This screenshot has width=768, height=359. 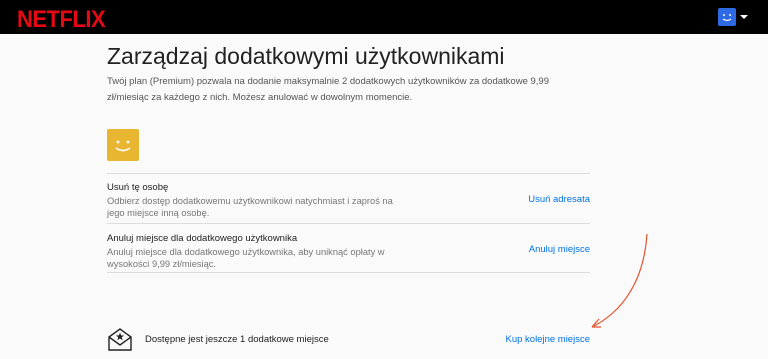 I want to click on smiley-icon, so click(x=123, y=146).